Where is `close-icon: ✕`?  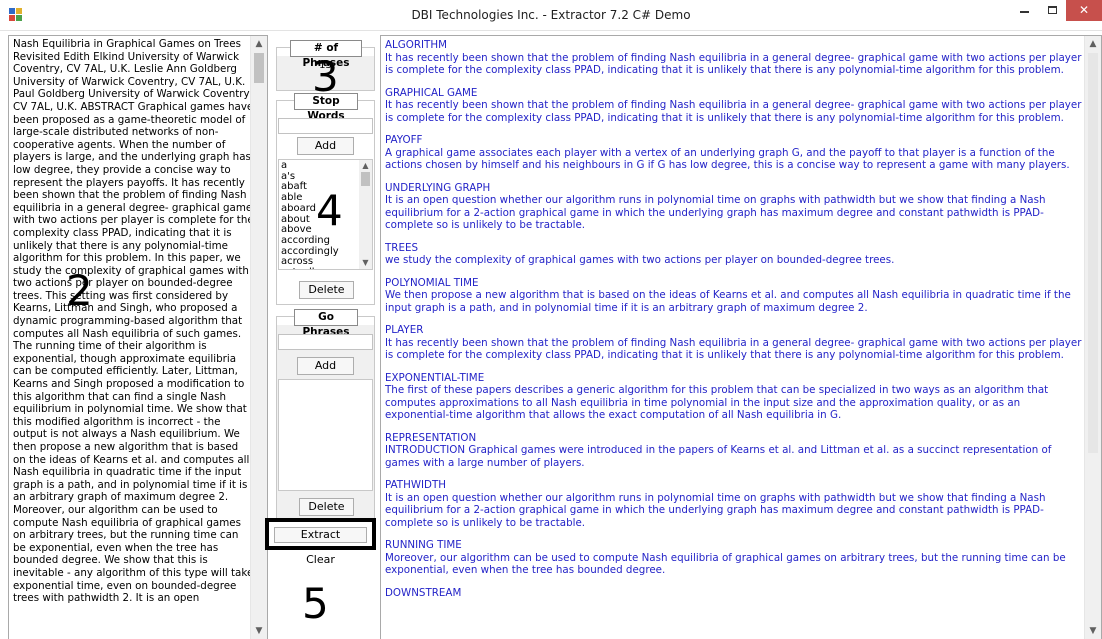
close-icon: ✕ is located at coordinates (1084, 10).